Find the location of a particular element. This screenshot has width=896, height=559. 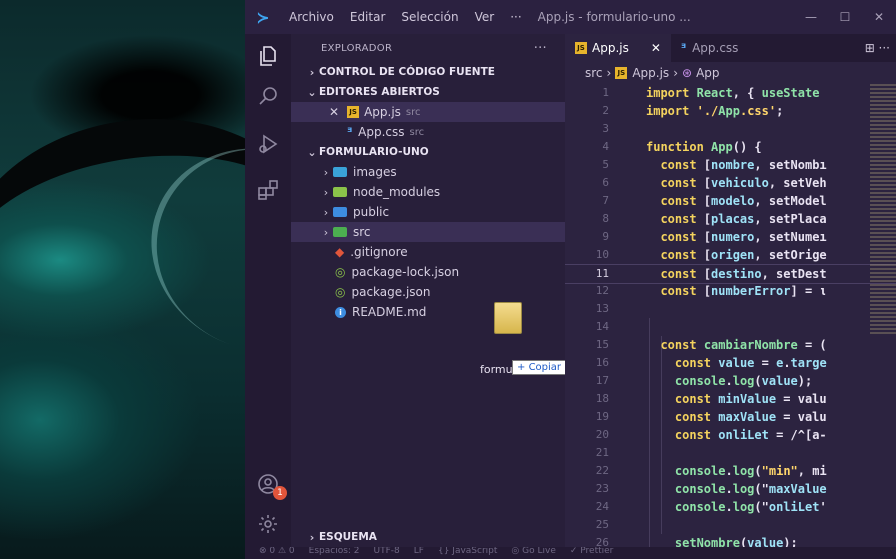

code-line: 11 const [destino, setDest is located at coordinates (730, 274).